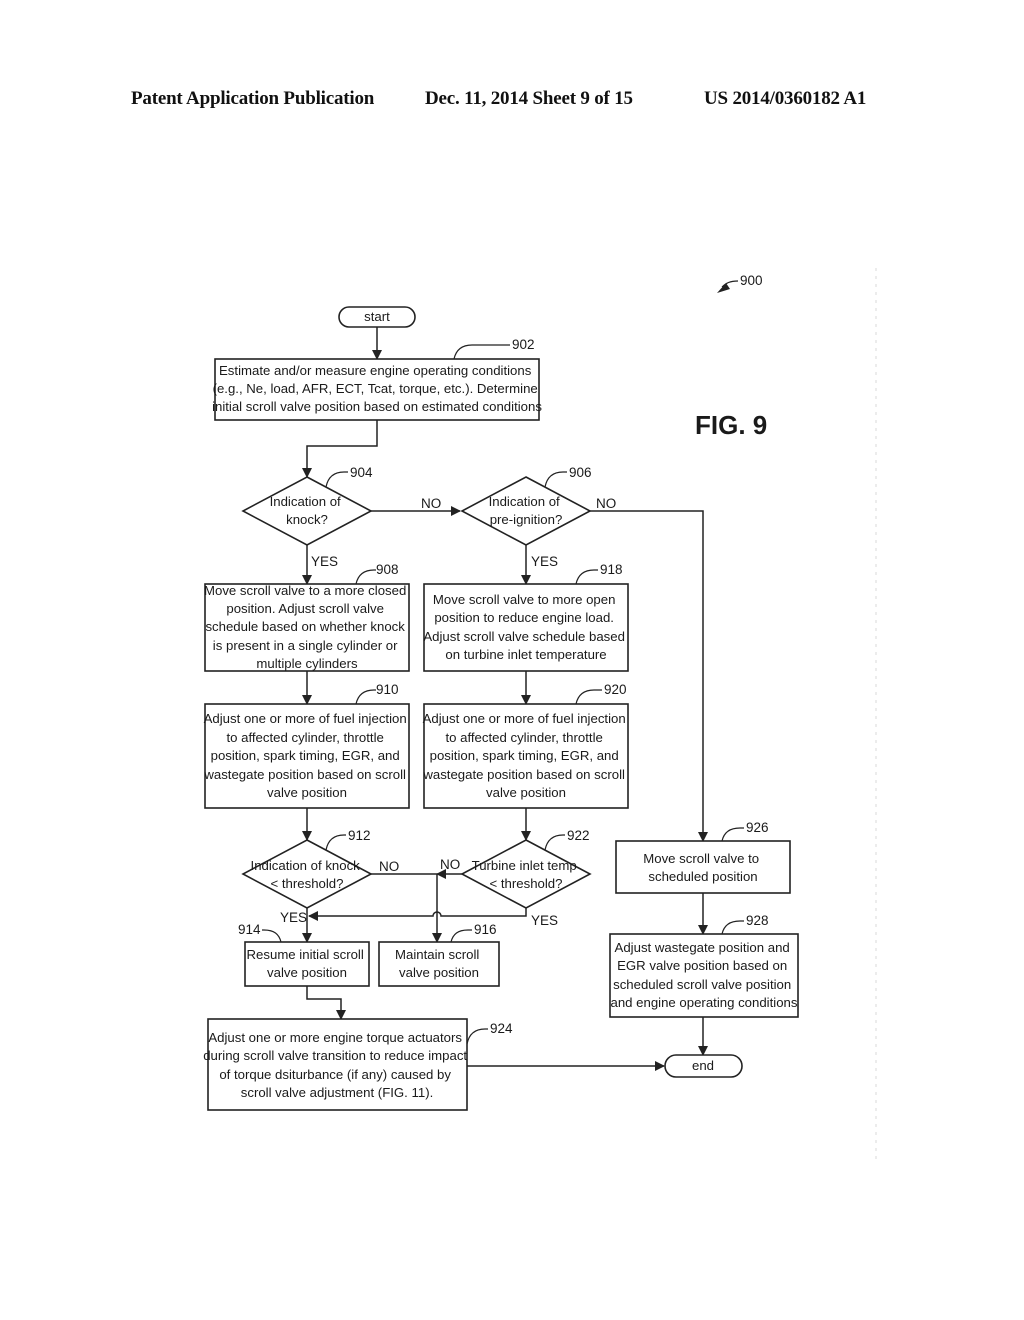 The image size is (1024, 1320). What do you see at coordinates (417, 914) in the screenshot?
I see `arrow-922-914-yes` at bounding box center [417, 914].